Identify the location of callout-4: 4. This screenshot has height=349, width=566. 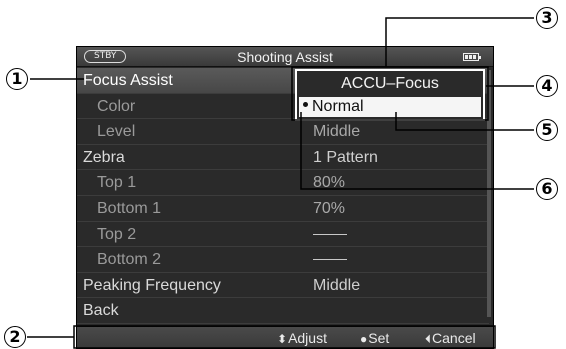
(547, 86).